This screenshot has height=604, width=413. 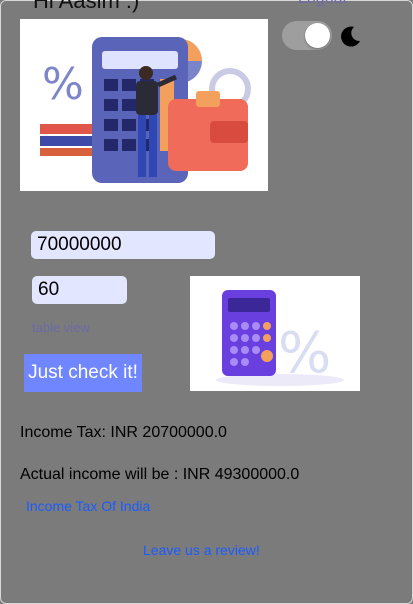 What do you see at coordinates (317, 35) in the screenshot?
I see `toggle-knob` at bounding box center [317, 35].